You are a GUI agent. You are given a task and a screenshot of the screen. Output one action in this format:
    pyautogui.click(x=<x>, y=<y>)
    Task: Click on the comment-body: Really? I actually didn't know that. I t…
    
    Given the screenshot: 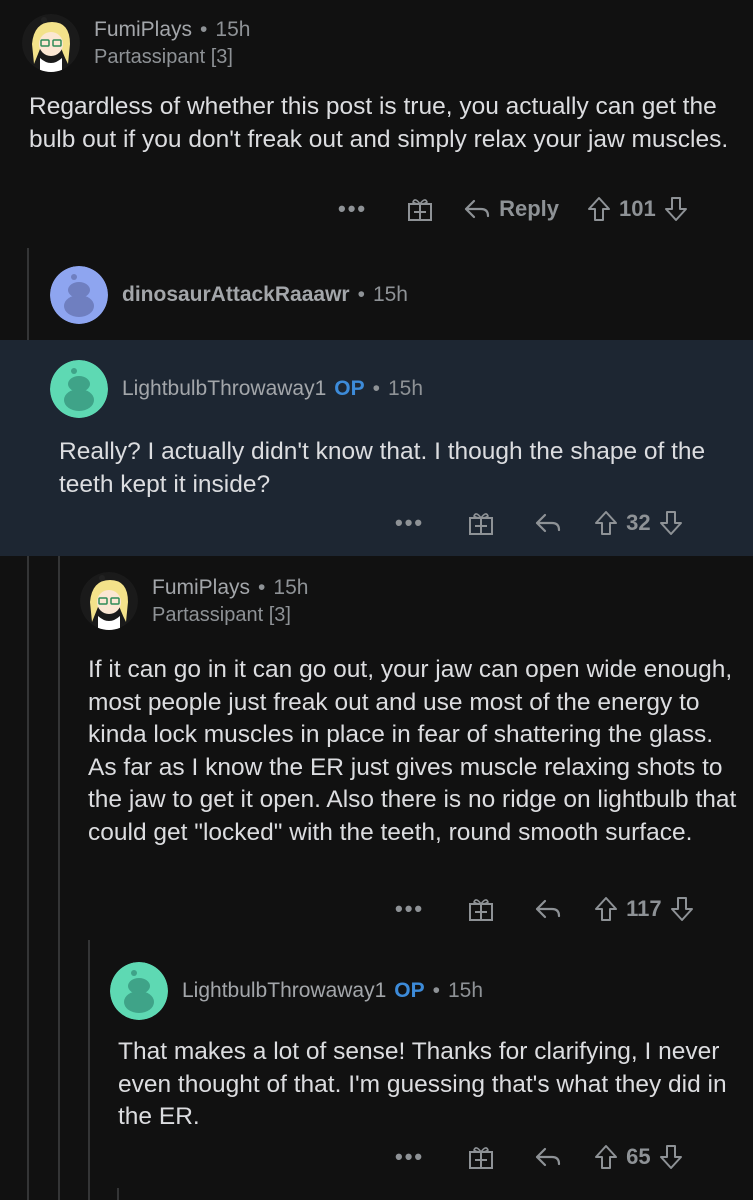 What is the action you would take?
    pyautogui.click(x=382, y=468)
    